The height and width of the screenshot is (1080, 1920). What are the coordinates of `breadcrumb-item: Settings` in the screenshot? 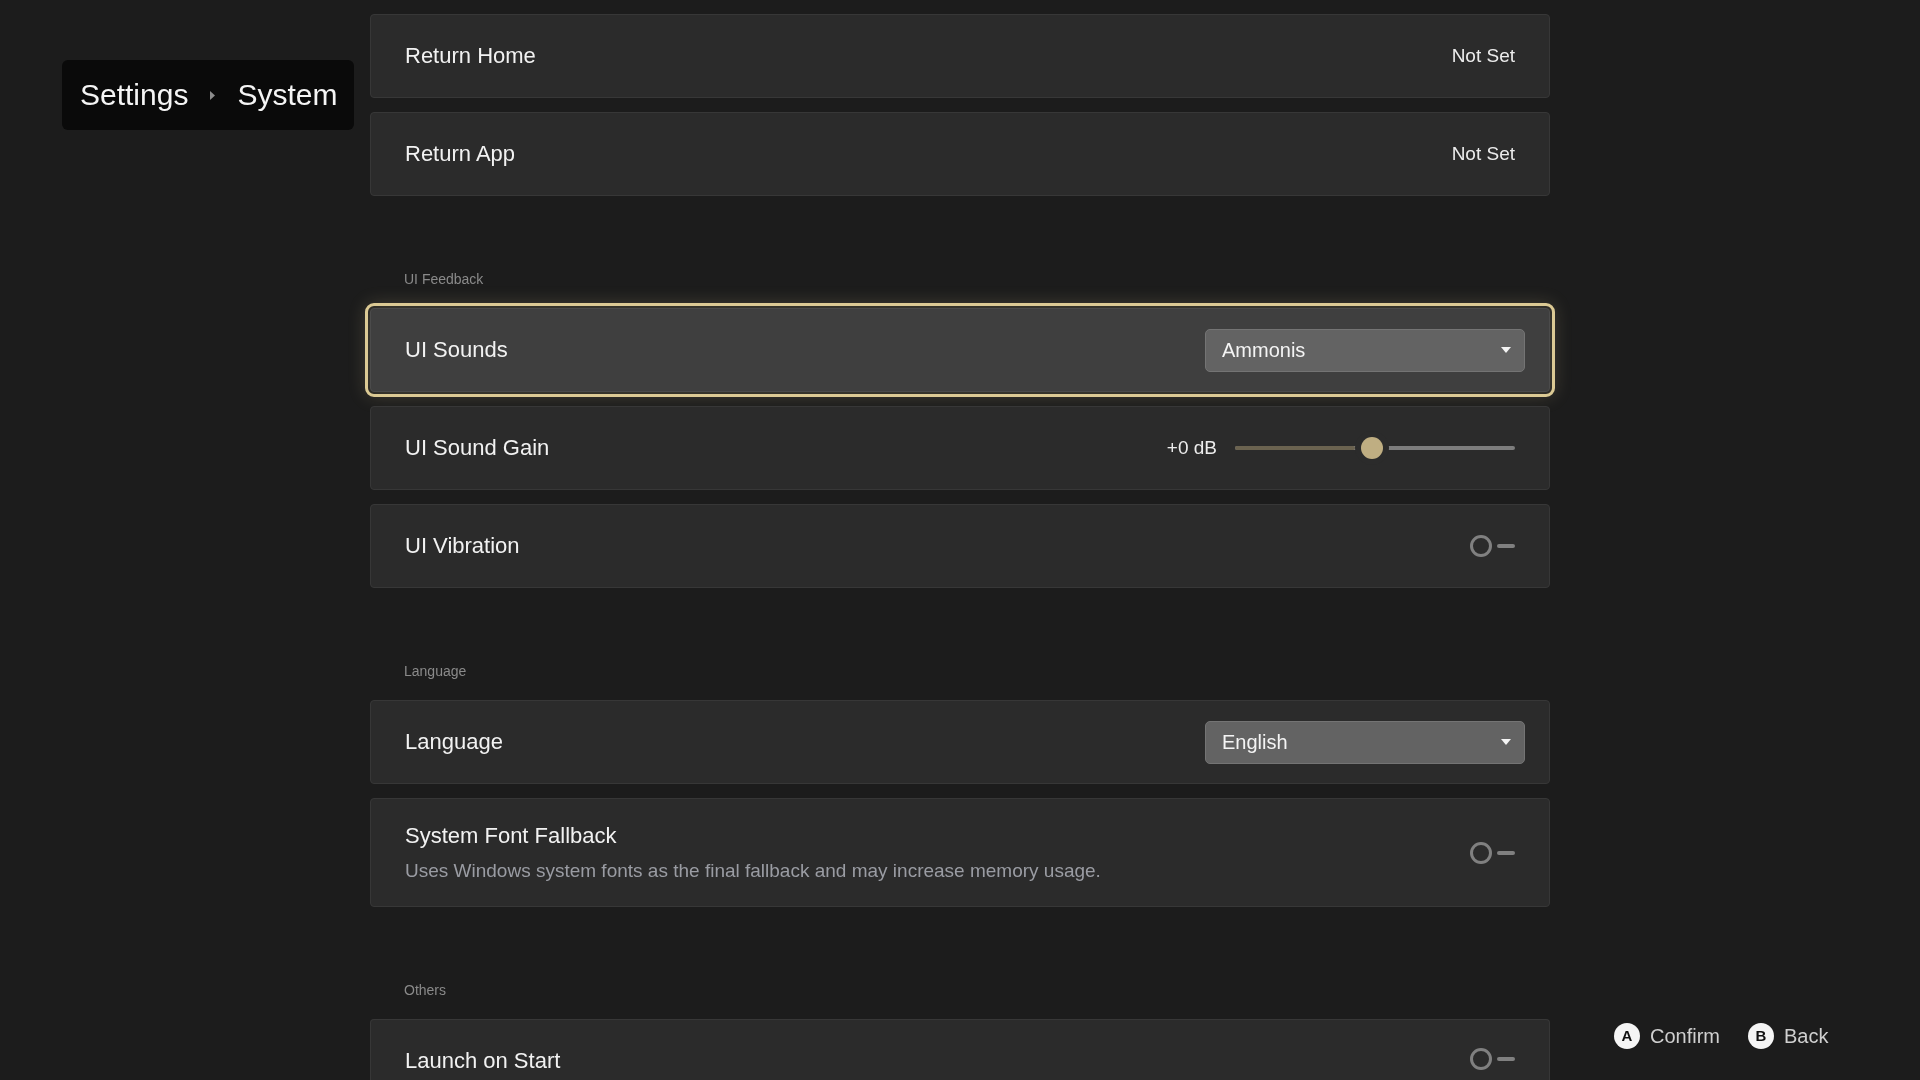 It's located at (134, 95).